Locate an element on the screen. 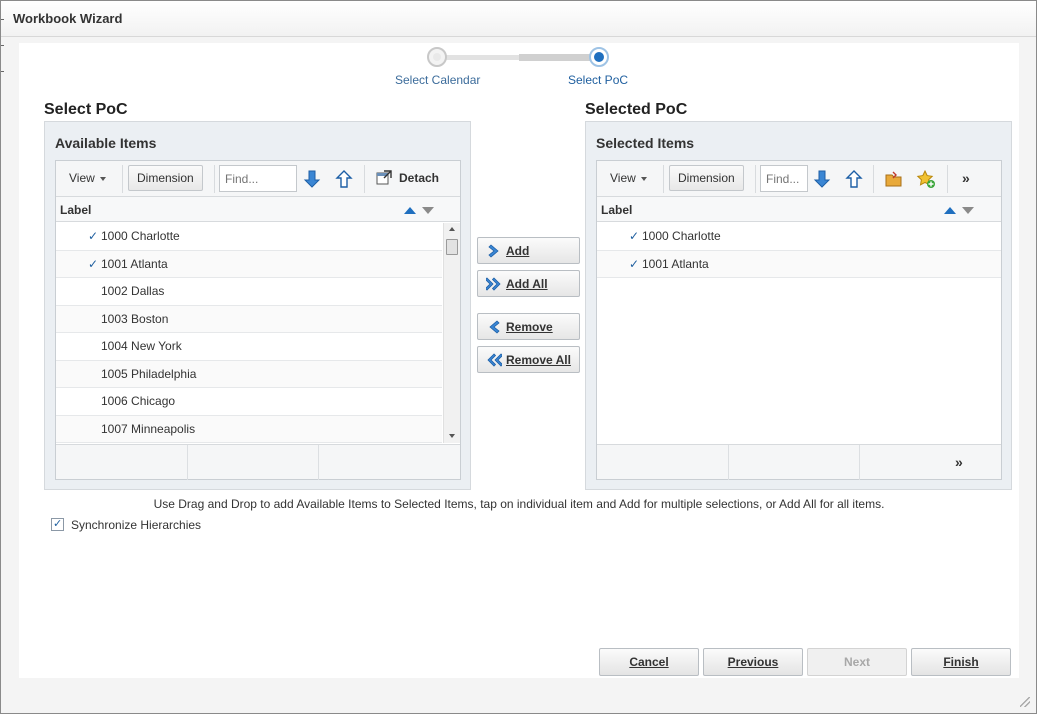  finish-button: Finish is located at coordinates (961, 662).